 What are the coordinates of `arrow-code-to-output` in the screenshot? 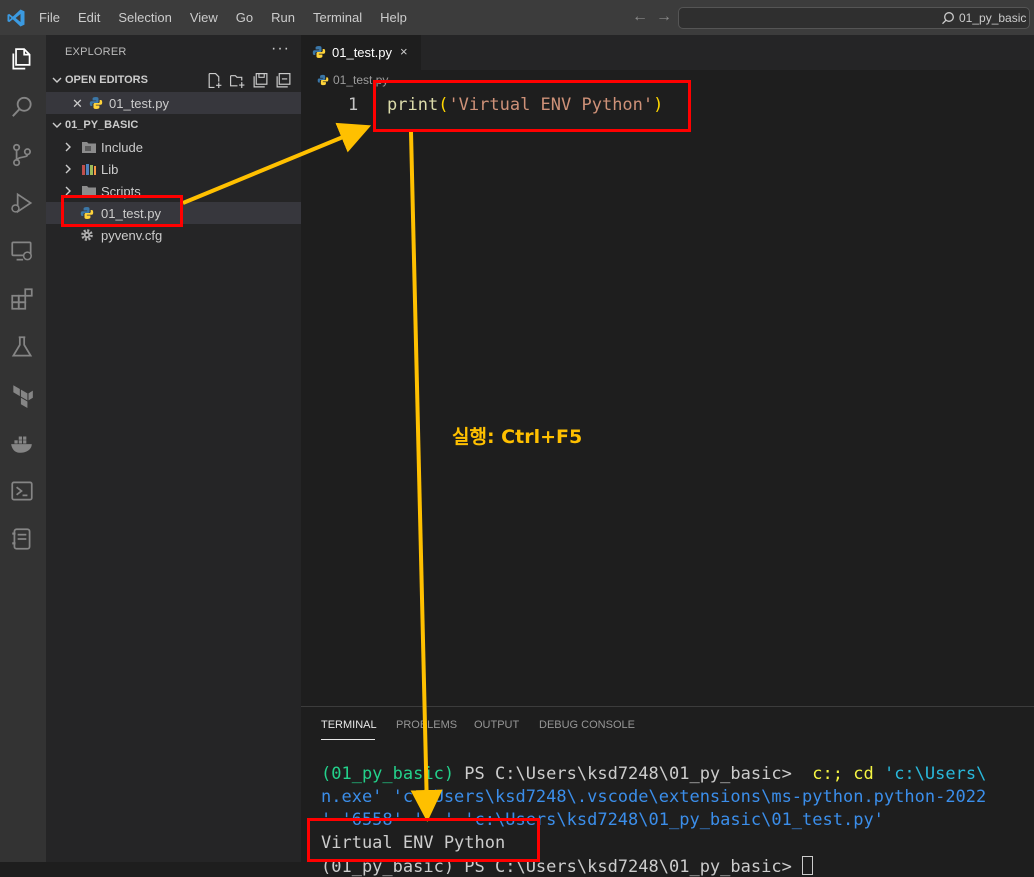 It's located at (426, 476).